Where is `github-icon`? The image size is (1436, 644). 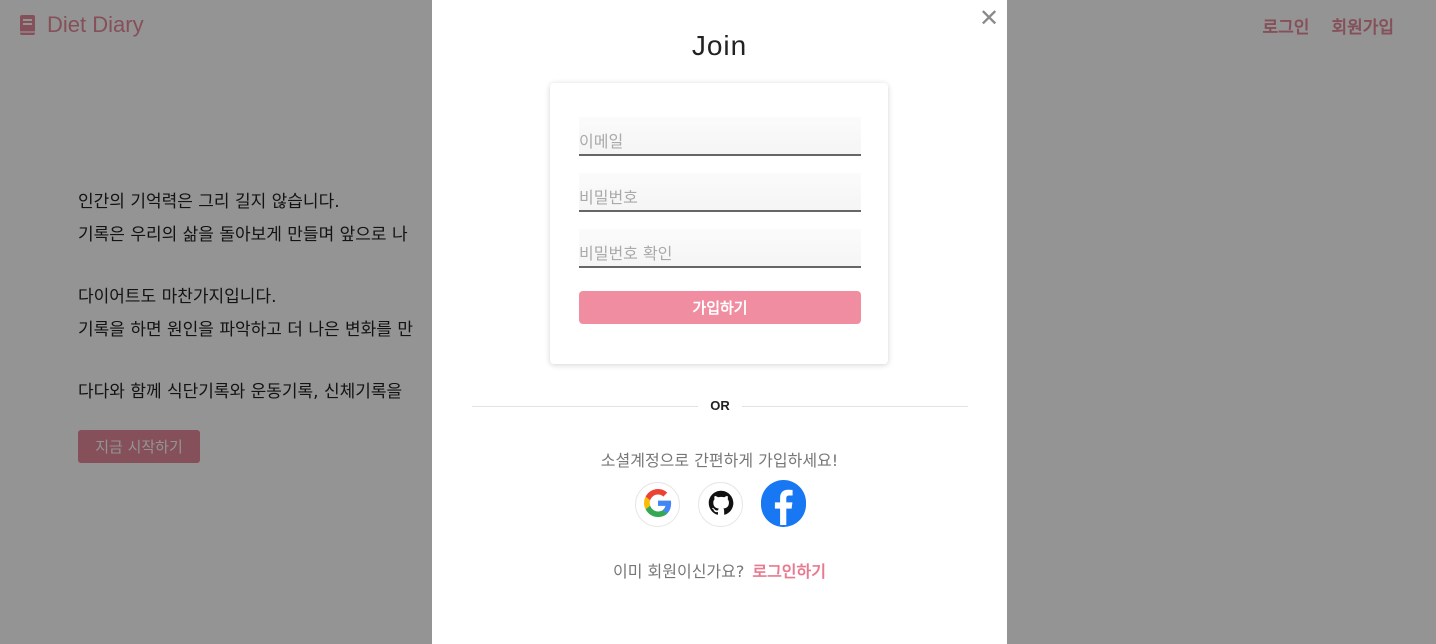
github-icon is located at coordinates (721, 505).